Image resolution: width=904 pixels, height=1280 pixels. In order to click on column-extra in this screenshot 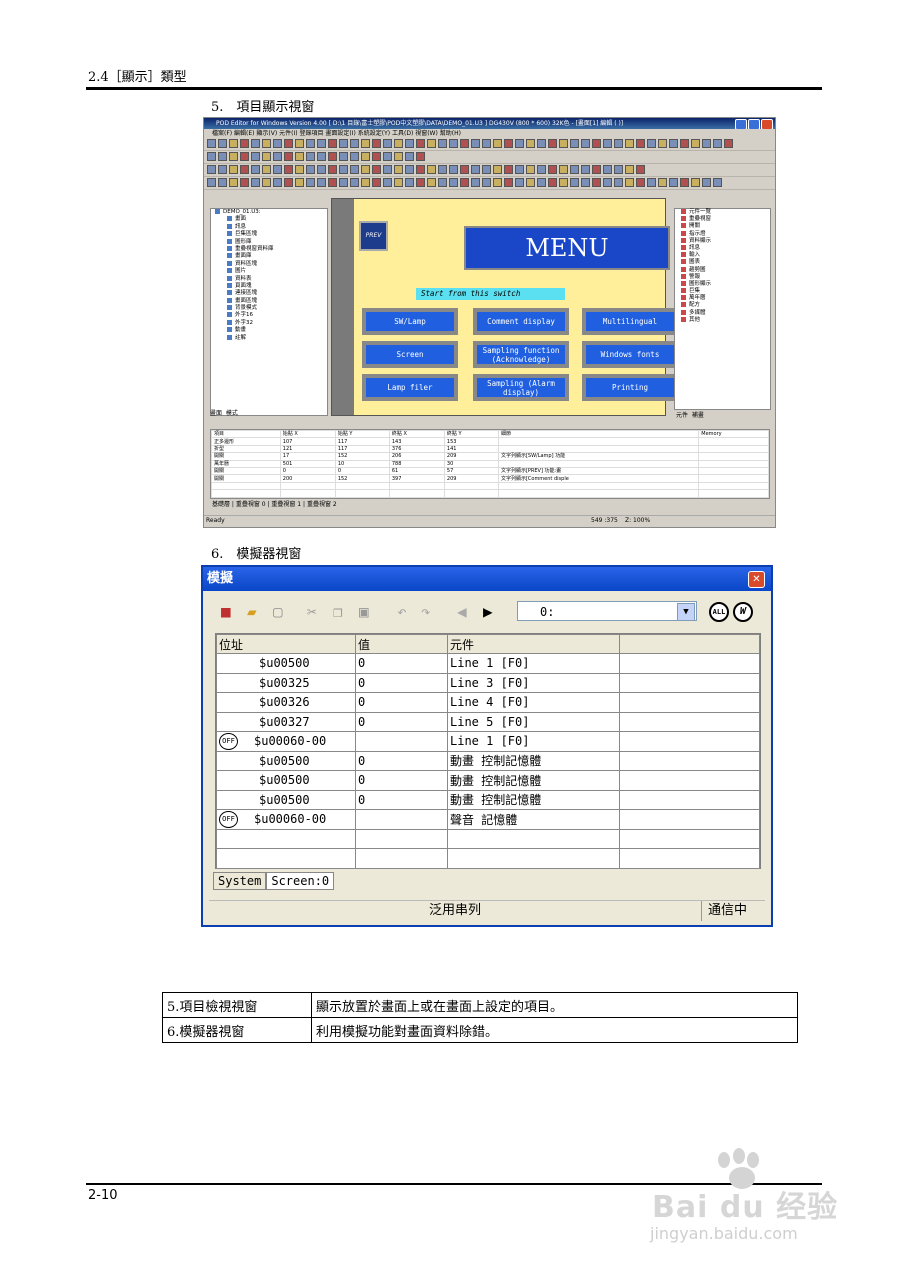, I will do `click(689, 644)`.